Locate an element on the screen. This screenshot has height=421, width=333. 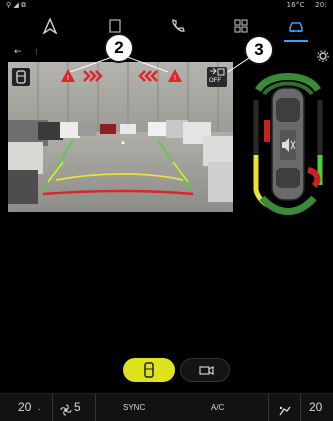
air-flow-seat-icon is located at coordinates (285, 409).